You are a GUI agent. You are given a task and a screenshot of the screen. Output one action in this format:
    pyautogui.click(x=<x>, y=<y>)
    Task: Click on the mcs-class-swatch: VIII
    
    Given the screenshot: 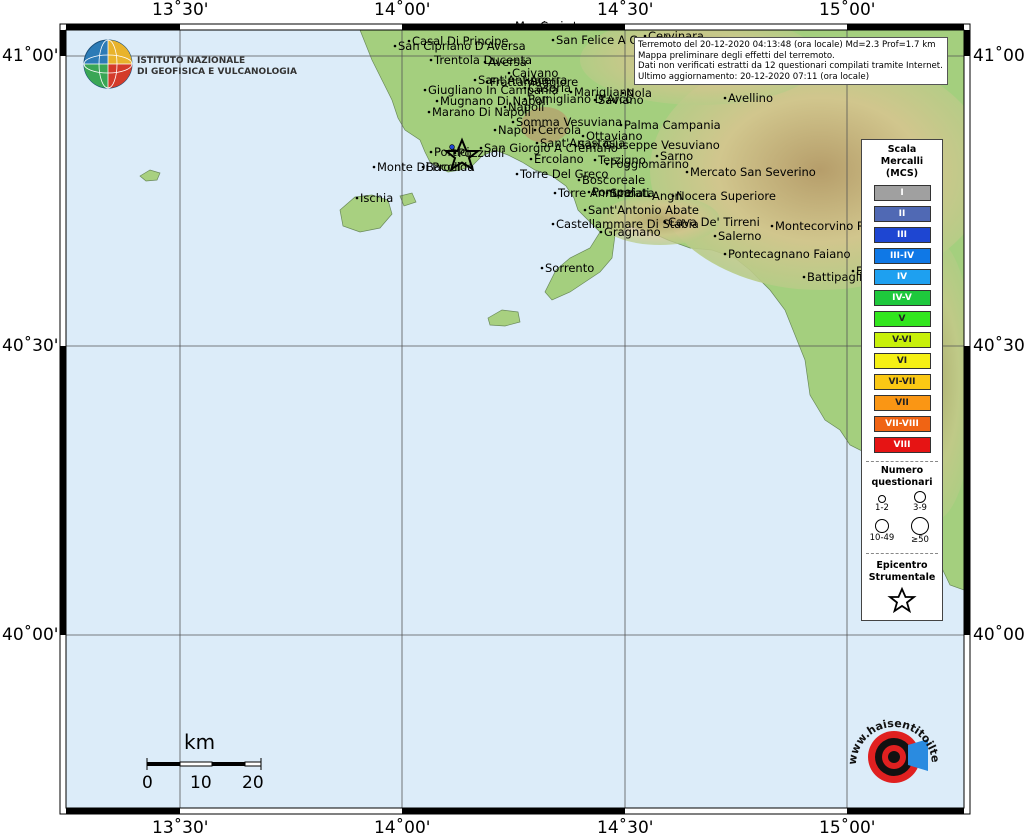 What is the action you would take?
    pyautogui.click(x=902, y=445)
    